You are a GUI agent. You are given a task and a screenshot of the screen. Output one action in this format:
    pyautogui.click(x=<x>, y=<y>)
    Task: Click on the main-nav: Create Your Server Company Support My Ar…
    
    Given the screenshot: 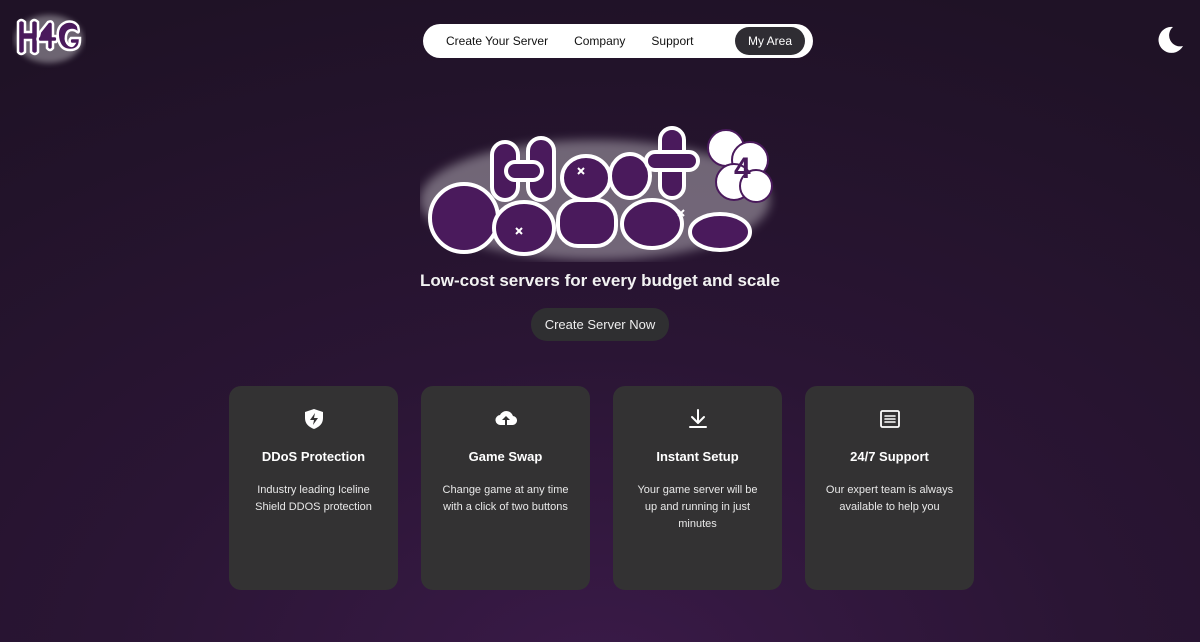 What is the action you would take?
    pyautogui.click(x=618, y=41)
    